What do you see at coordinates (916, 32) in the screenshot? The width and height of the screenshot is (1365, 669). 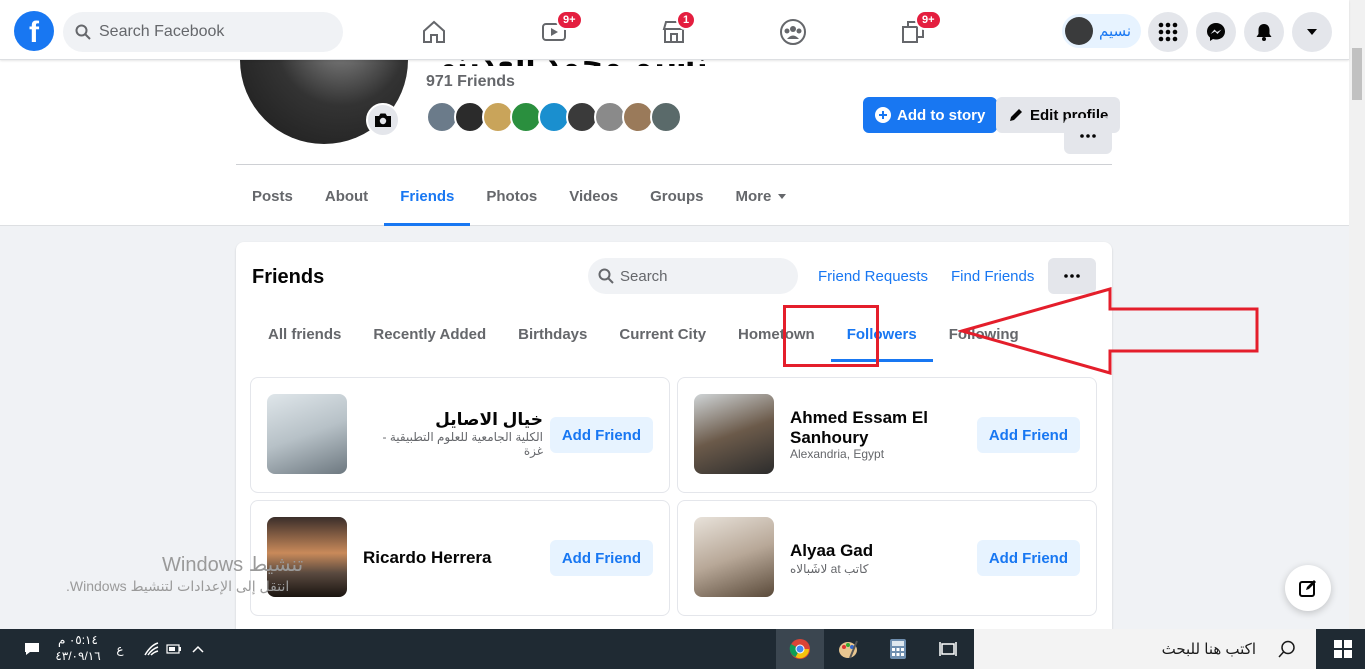 I see `gaming-icon: 9+` at bounding box center [916, 32].